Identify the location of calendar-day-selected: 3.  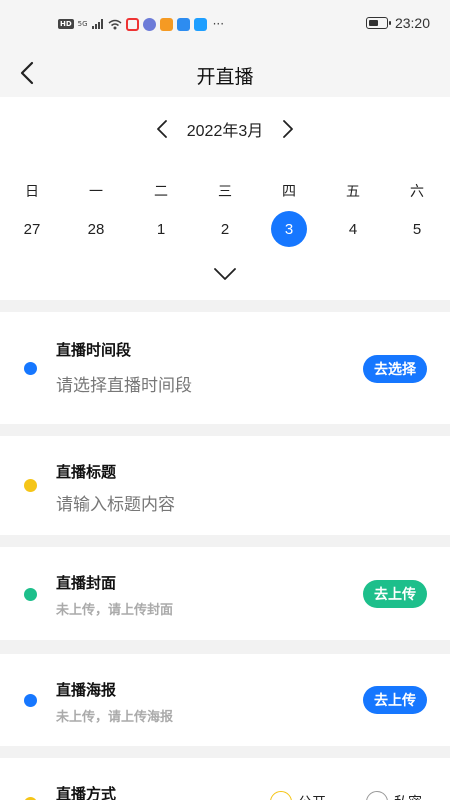
(289, 229).